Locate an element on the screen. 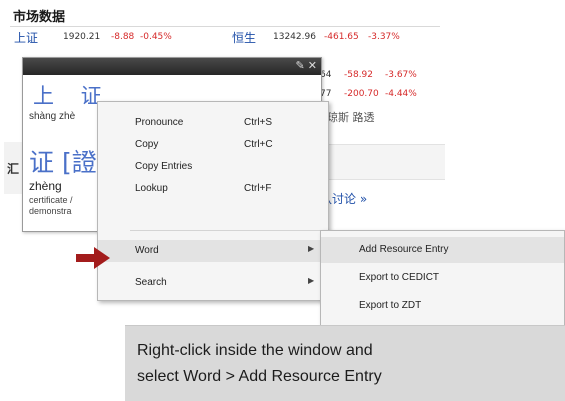  menu-item-lookup: Lookup Ctrl+F is located at coordinates (213, 189).